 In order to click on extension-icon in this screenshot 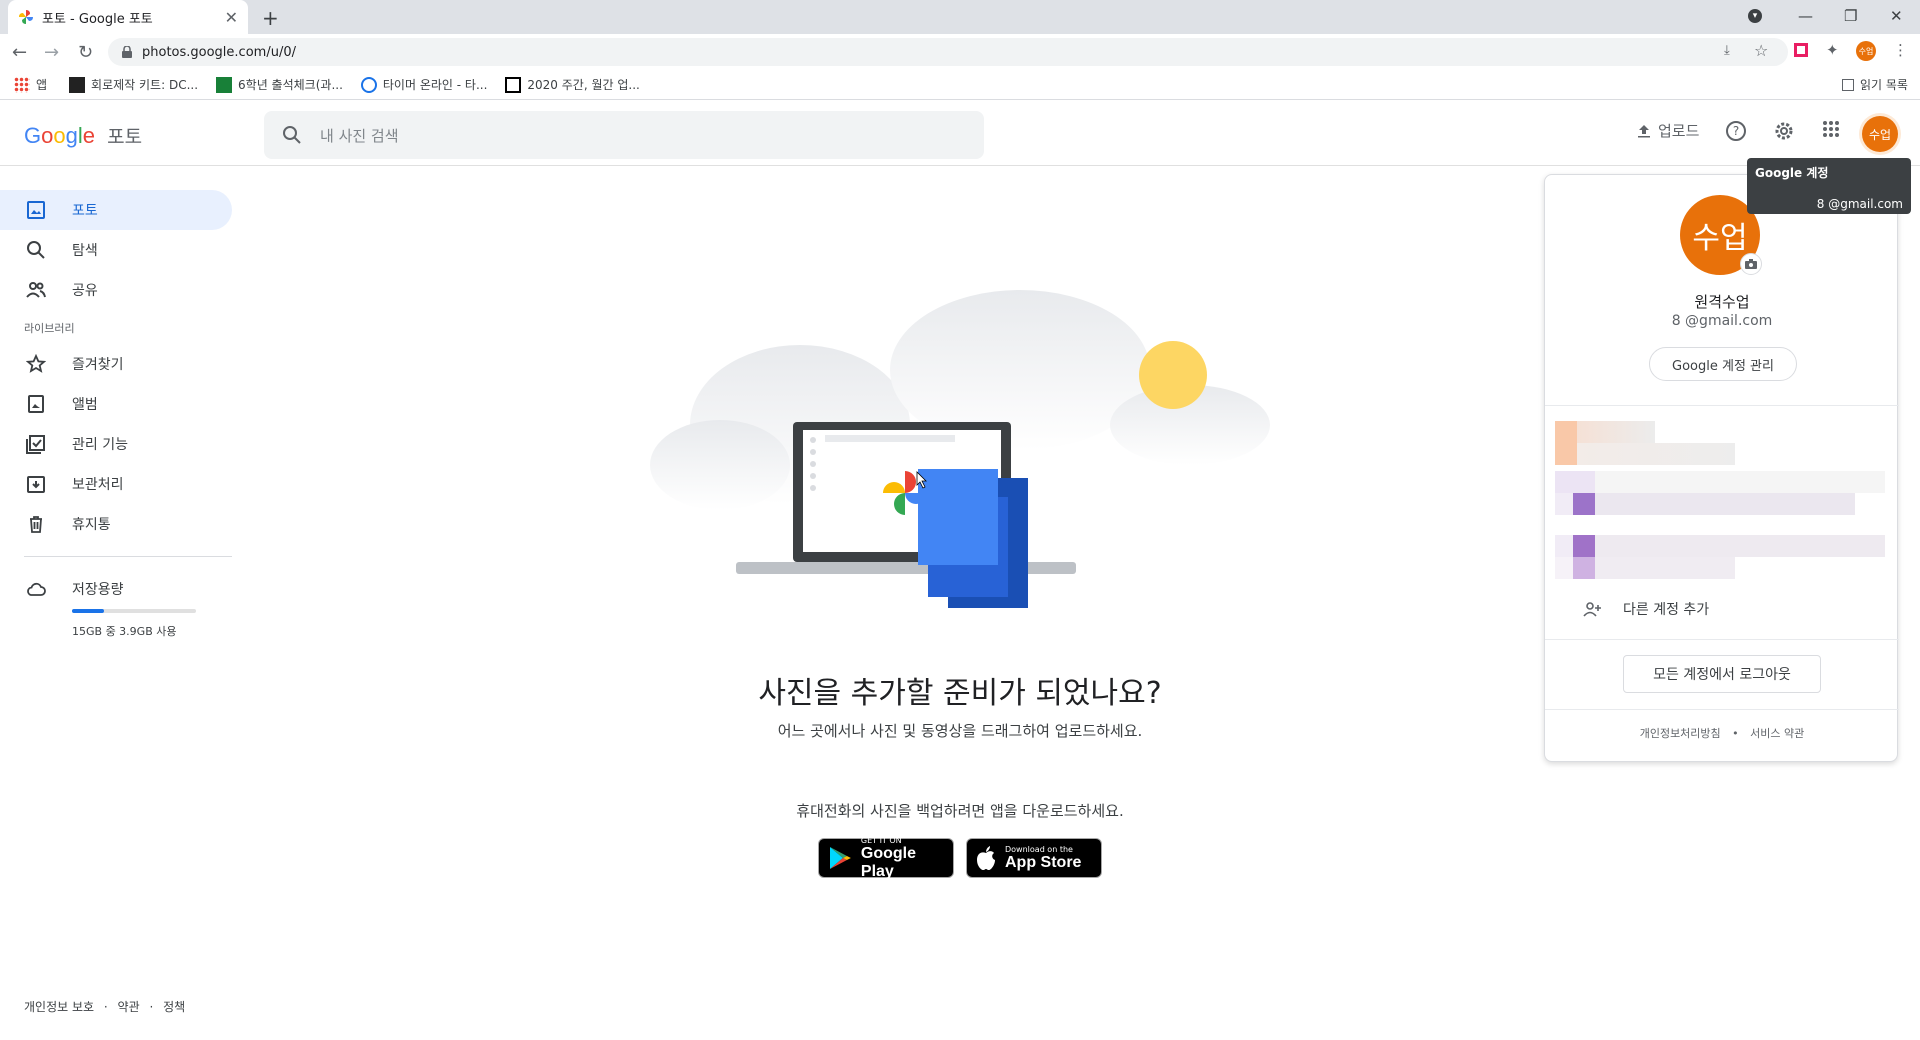, I will do `click(1801, 50)`.